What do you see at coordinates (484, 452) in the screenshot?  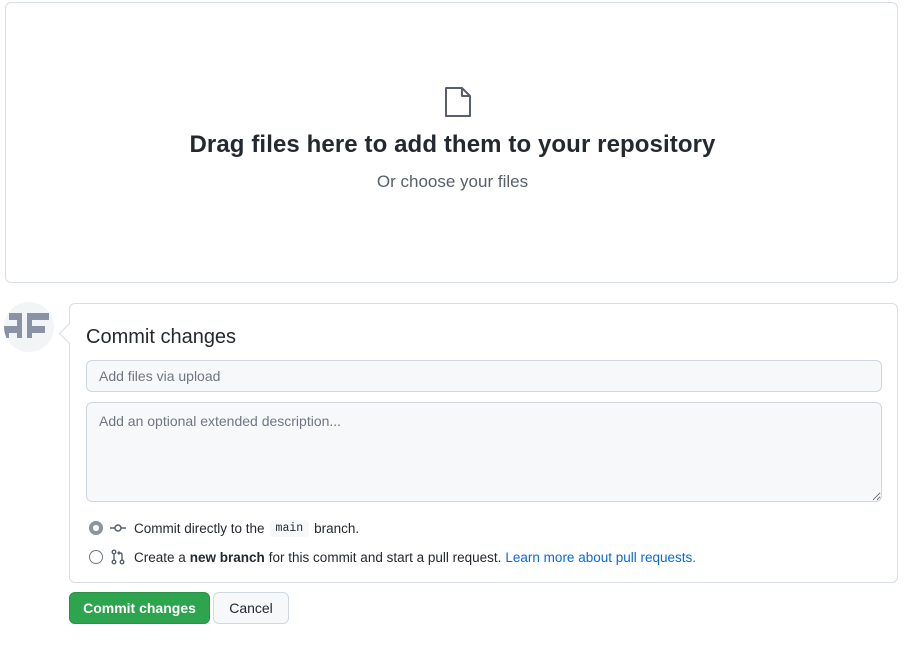 I see `commit-description-input` at bounding box center [484, 452].